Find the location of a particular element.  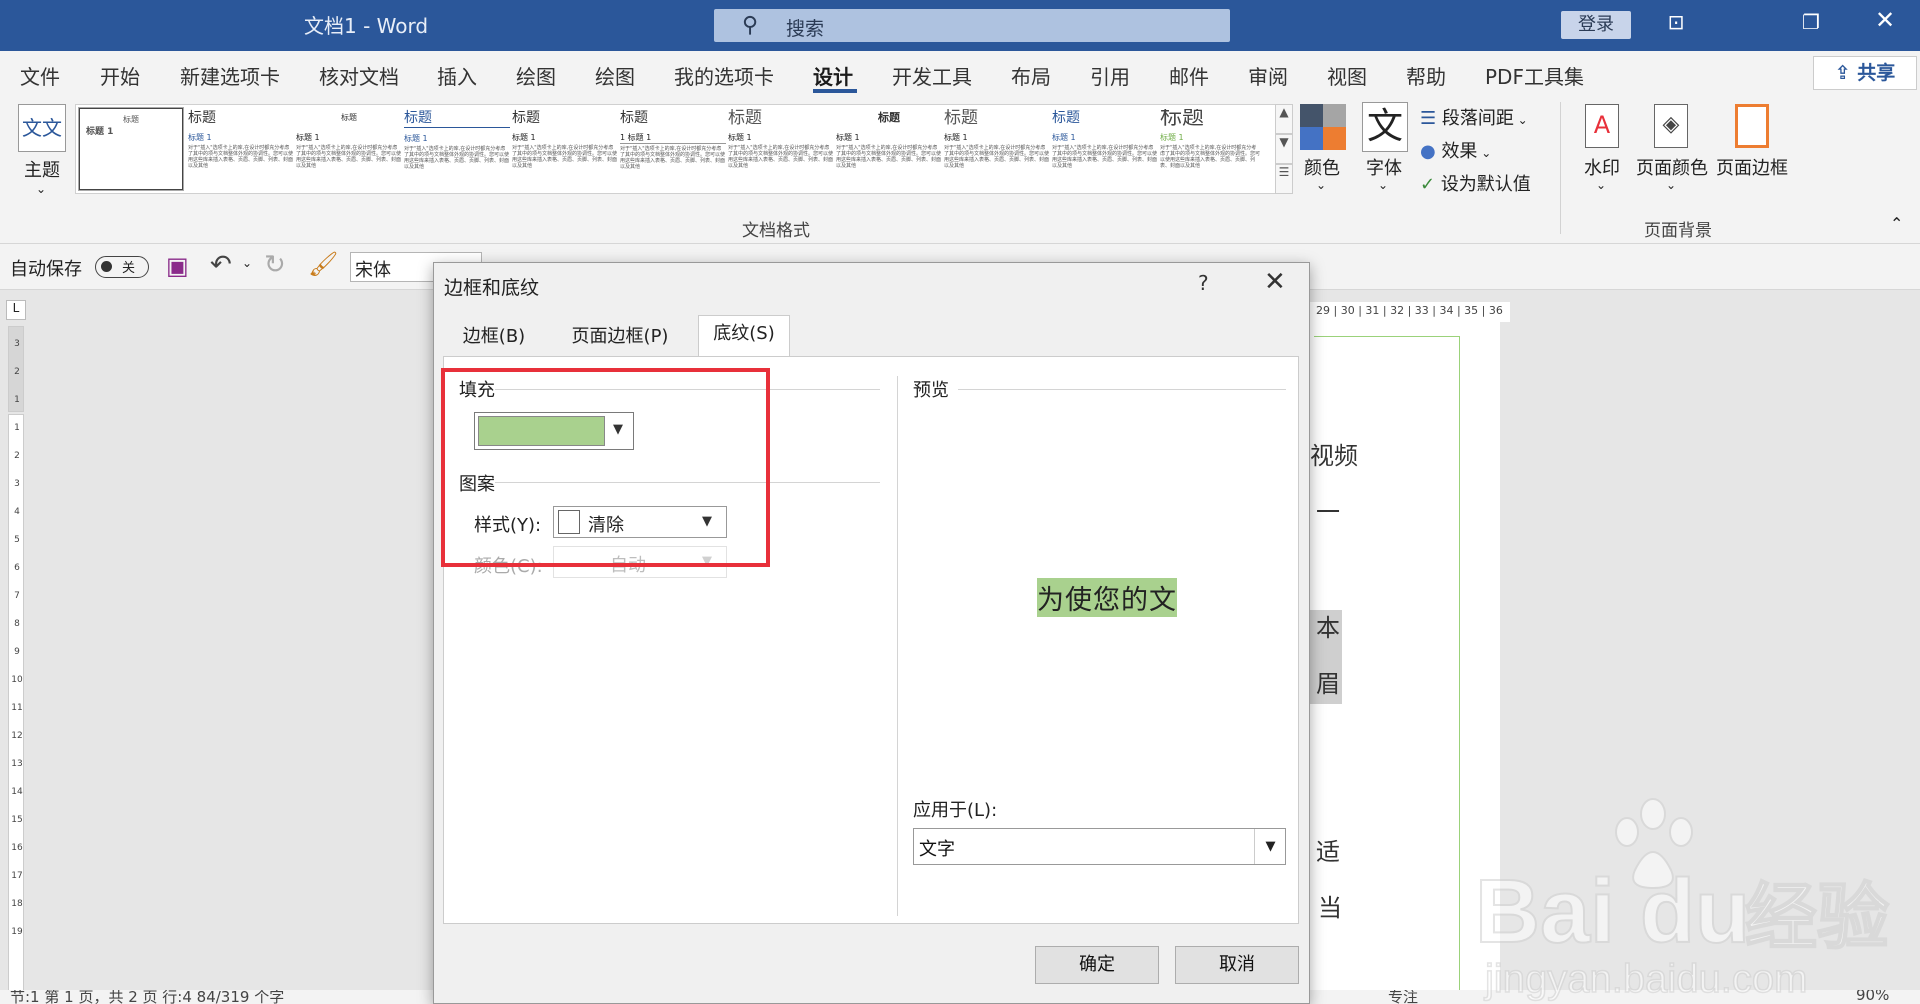

ruler-ticks: 3 2 1 1 2 3 4 5 6 7 8 9 10 11 12 13 14 15 16 17 18 19 is located at coordinates (17, 638).